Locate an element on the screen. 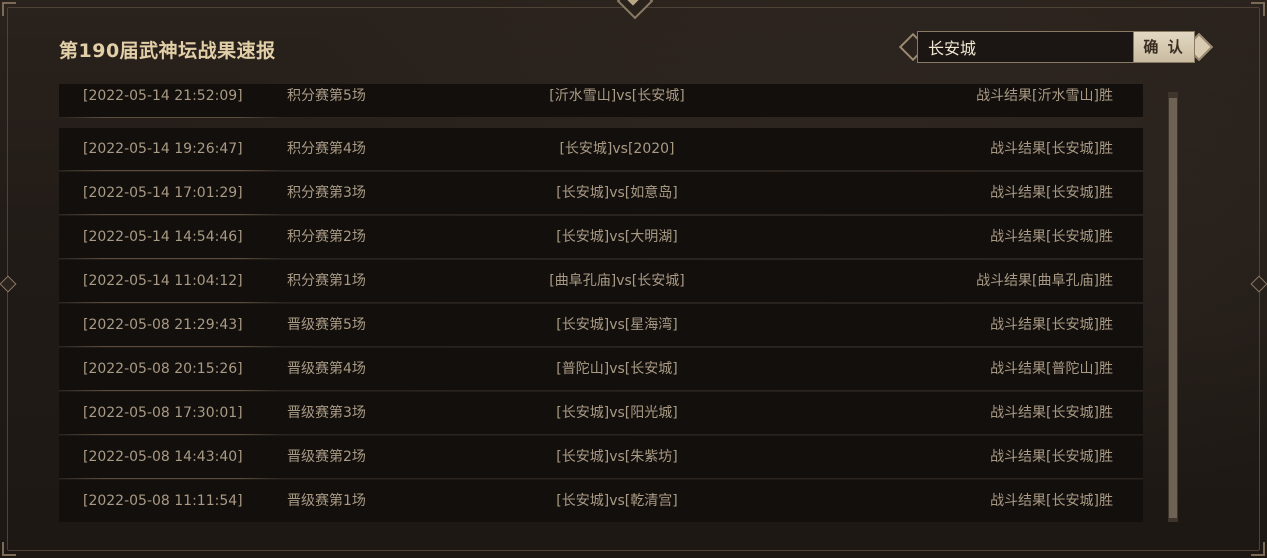 The height and width of the screenshot is (558, 1267). right-diamond-ornament is located at coordinates (1258, 284).